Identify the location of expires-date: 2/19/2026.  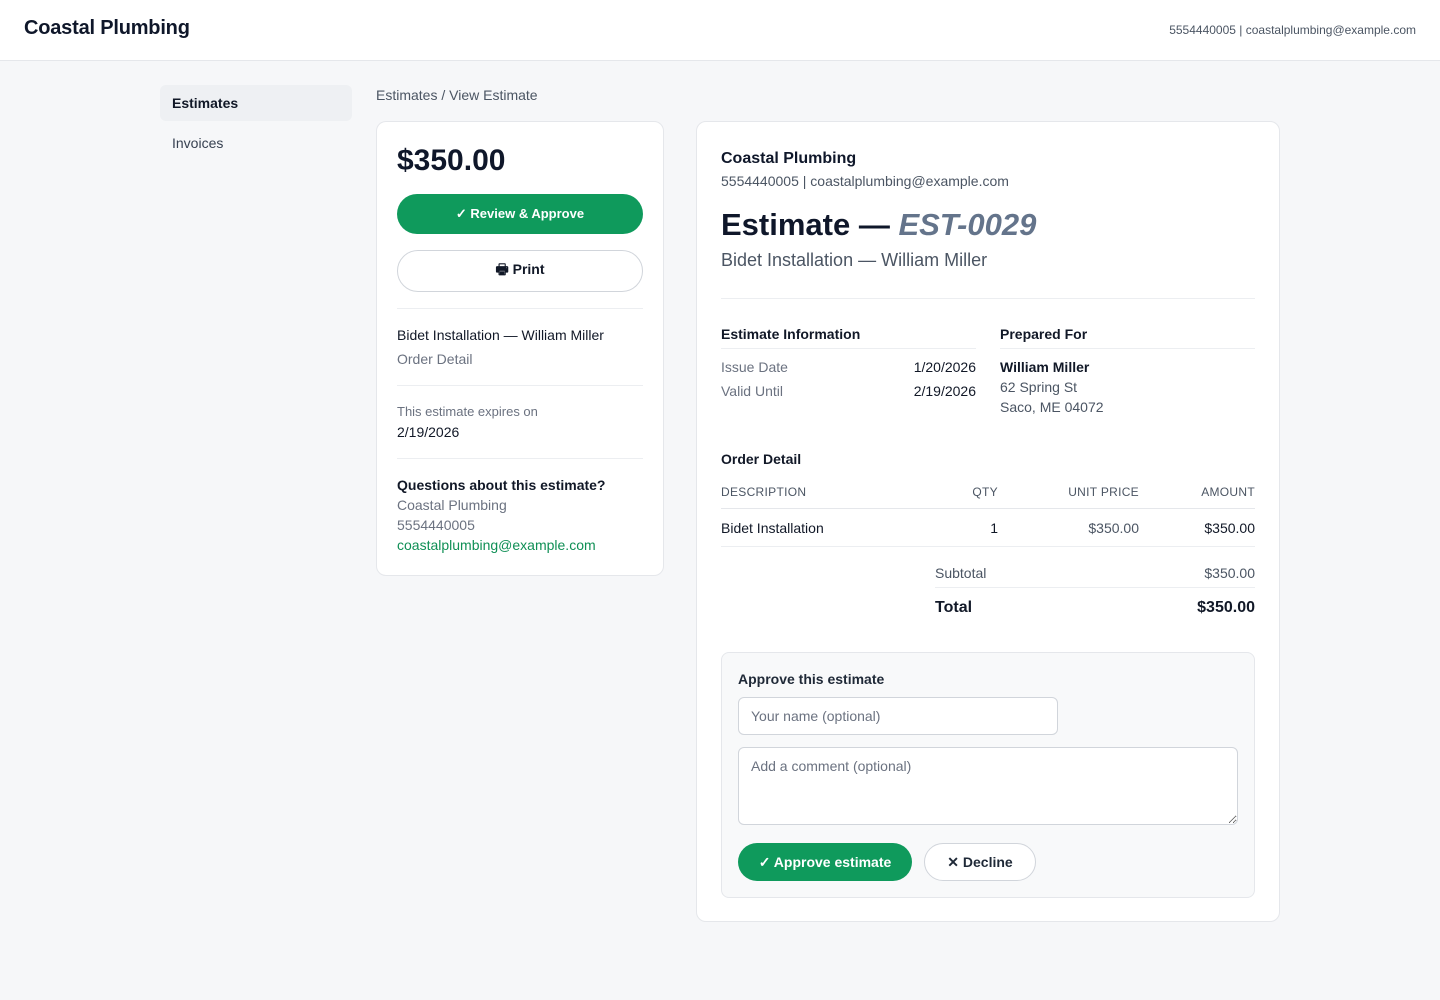
(428, 432).